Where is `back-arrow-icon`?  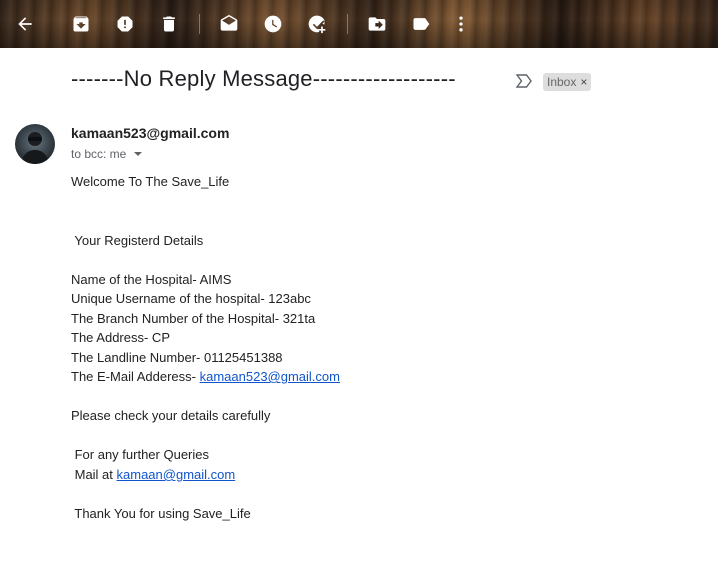
back-arrow-icon is located at coordinates (25, 24).